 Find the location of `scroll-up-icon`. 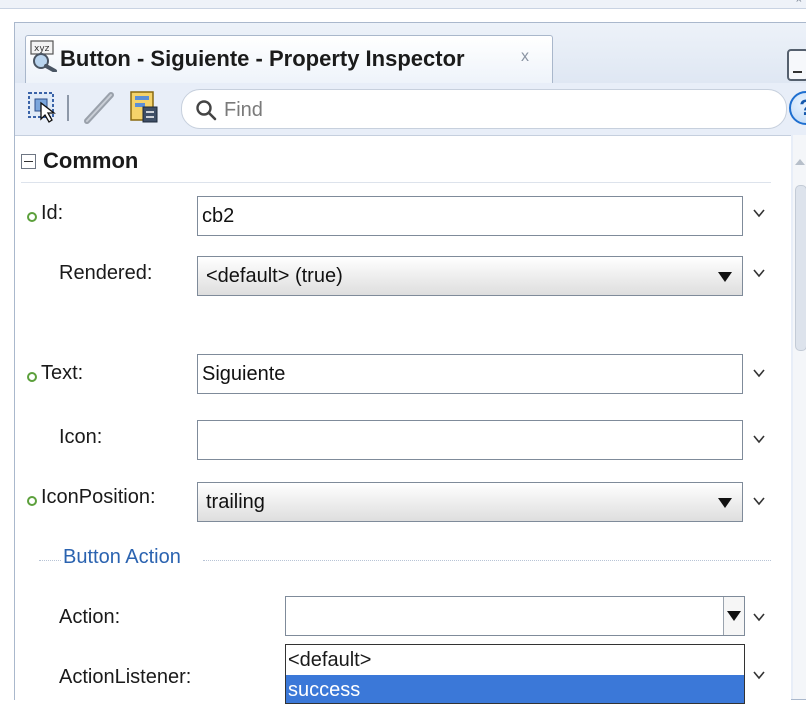

scroll-up-icon is located at coordinates (800, 162).